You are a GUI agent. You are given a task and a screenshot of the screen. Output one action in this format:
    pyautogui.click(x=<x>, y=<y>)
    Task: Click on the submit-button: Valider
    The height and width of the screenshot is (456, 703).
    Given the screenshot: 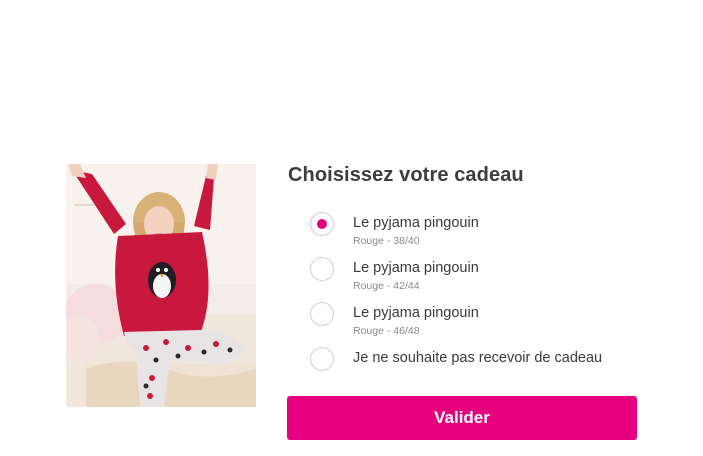 What is the action you would take?
    pyautogui.click(x=462, y=418)
    